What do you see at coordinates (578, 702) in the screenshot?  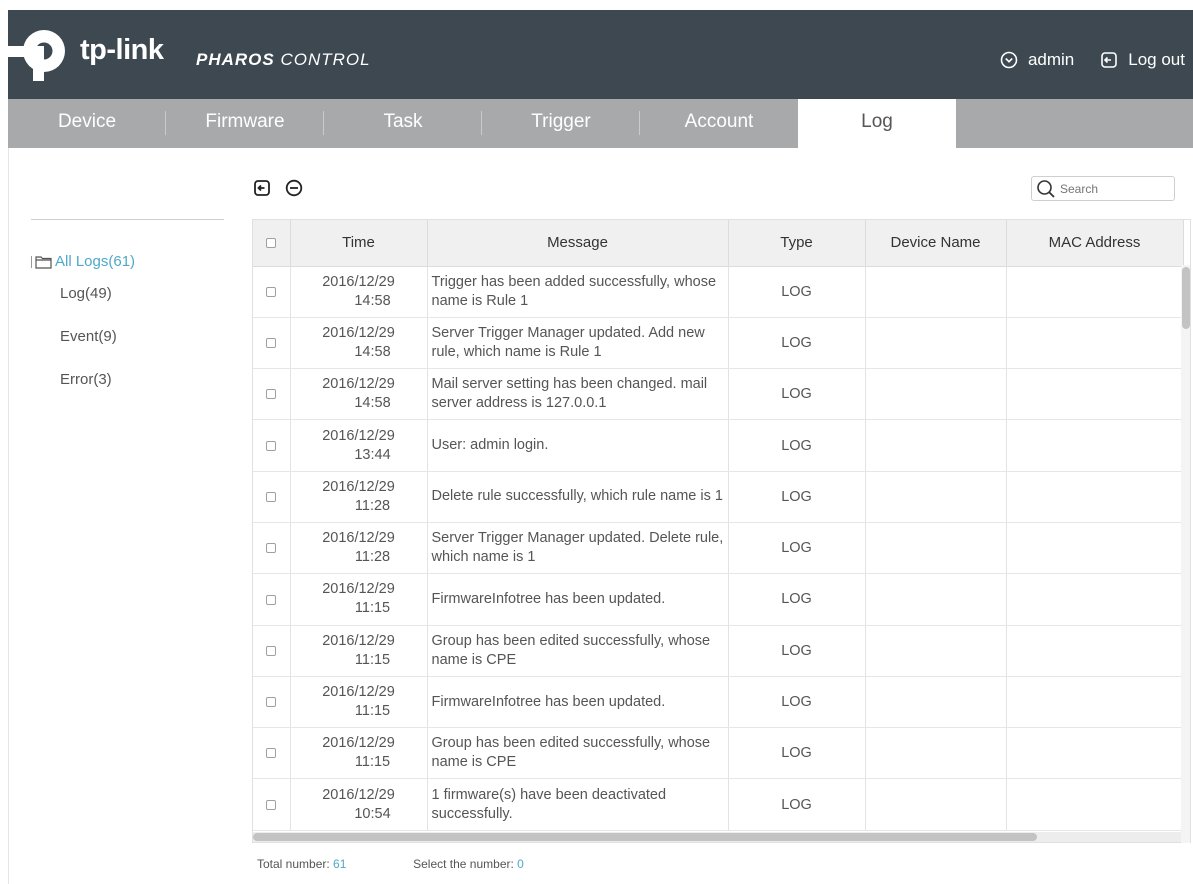 I see `message-cell: FirmwareInfotree has been updated.` at bounding box center [578, 702].